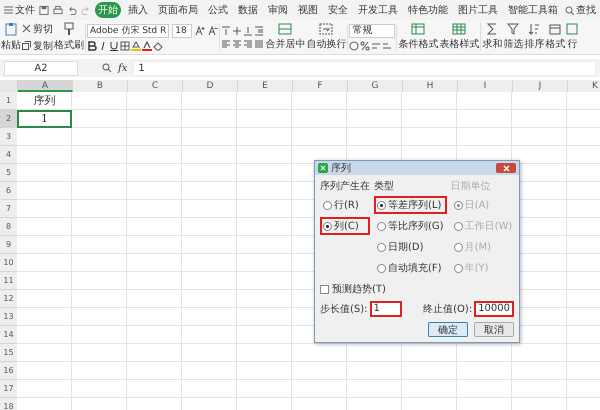 This screenshot has height=410, width=600. Describe the element at coordinates (8, 101) in the screenshot. I see `row-header: 1` at that location.